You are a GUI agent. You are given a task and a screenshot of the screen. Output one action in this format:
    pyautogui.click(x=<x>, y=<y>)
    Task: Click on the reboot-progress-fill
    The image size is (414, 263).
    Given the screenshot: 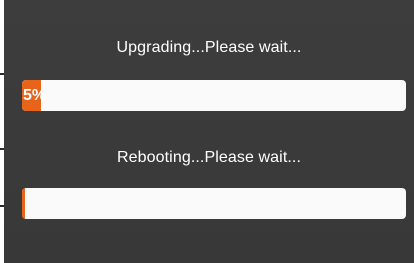 What is the action you would take?
    pyautogui.click(x=23, y=203)
    